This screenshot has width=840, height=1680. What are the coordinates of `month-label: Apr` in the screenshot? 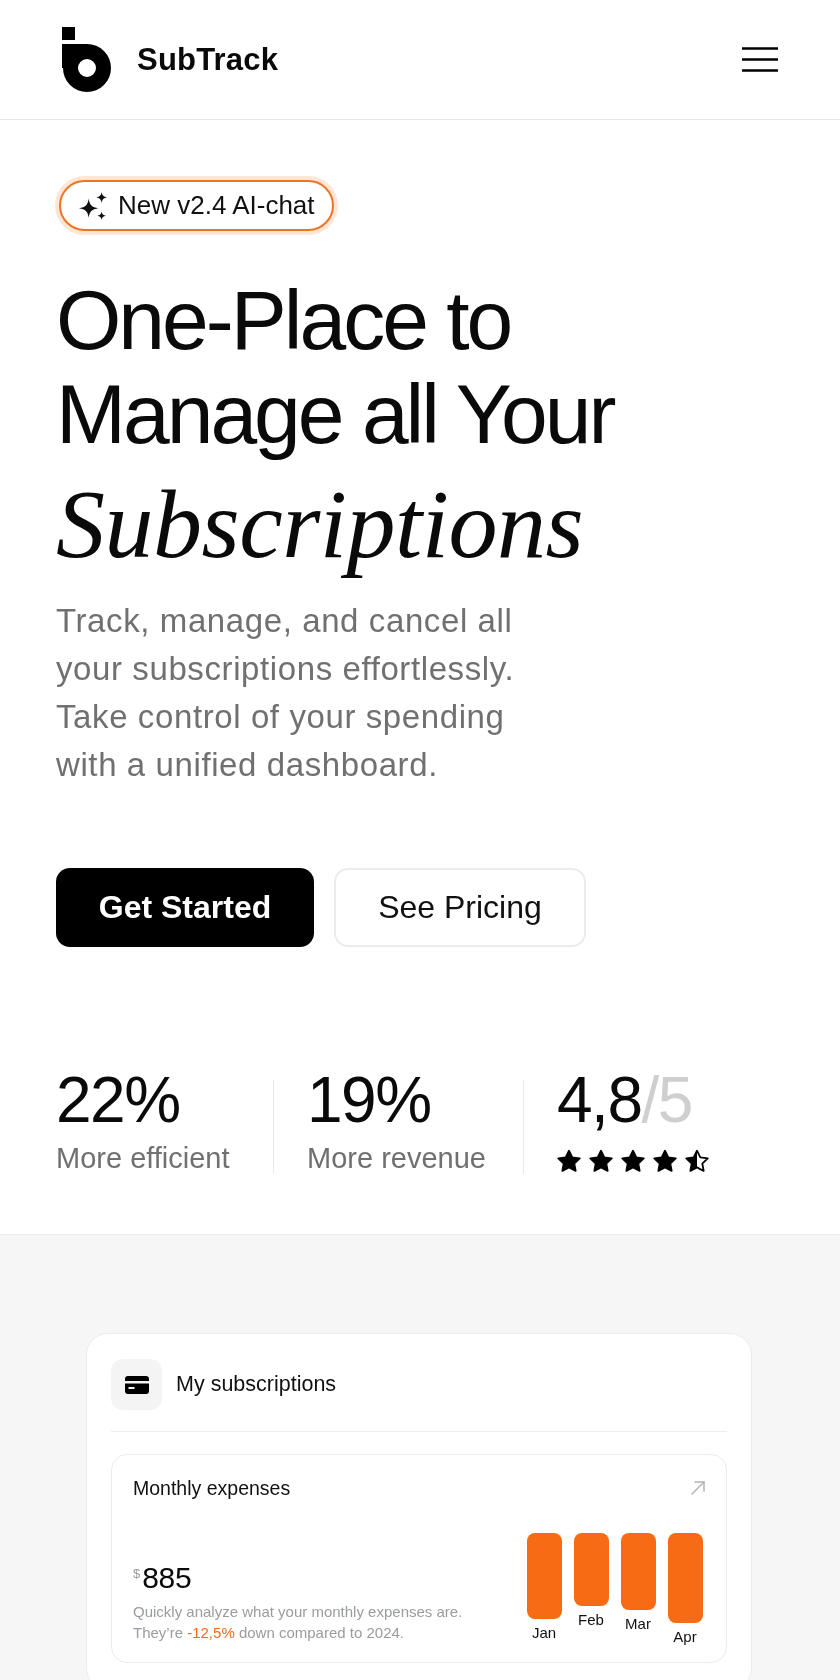 It's located at (685, 1637).